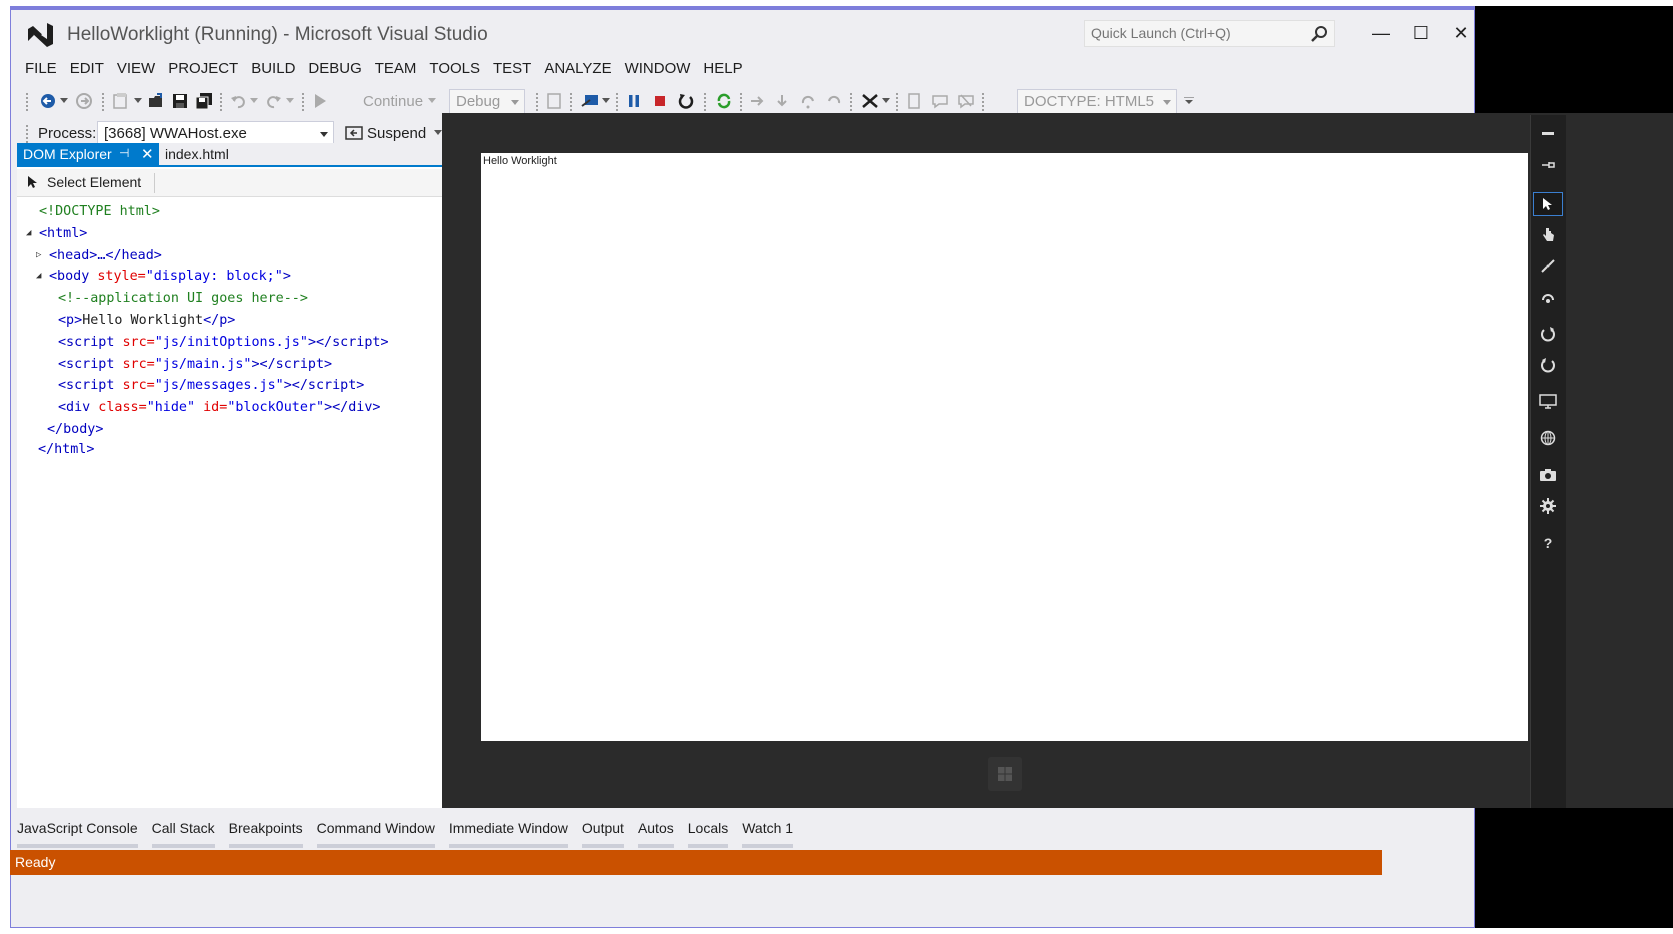 The width and height of the screenshot is (1673, 934). Describe the element at coordinates (1421, 33) in the screenshot. I see `maximize-button: ☐` at that location.